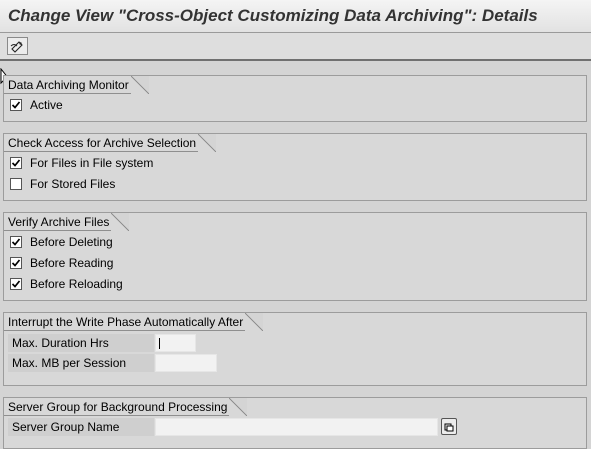 The height and width of the screenshot is (449, 591). What do you see at coordinates (16, 184) in the screenshot?
I see `checkbox-stored-files` at bounding box center [16, 184].